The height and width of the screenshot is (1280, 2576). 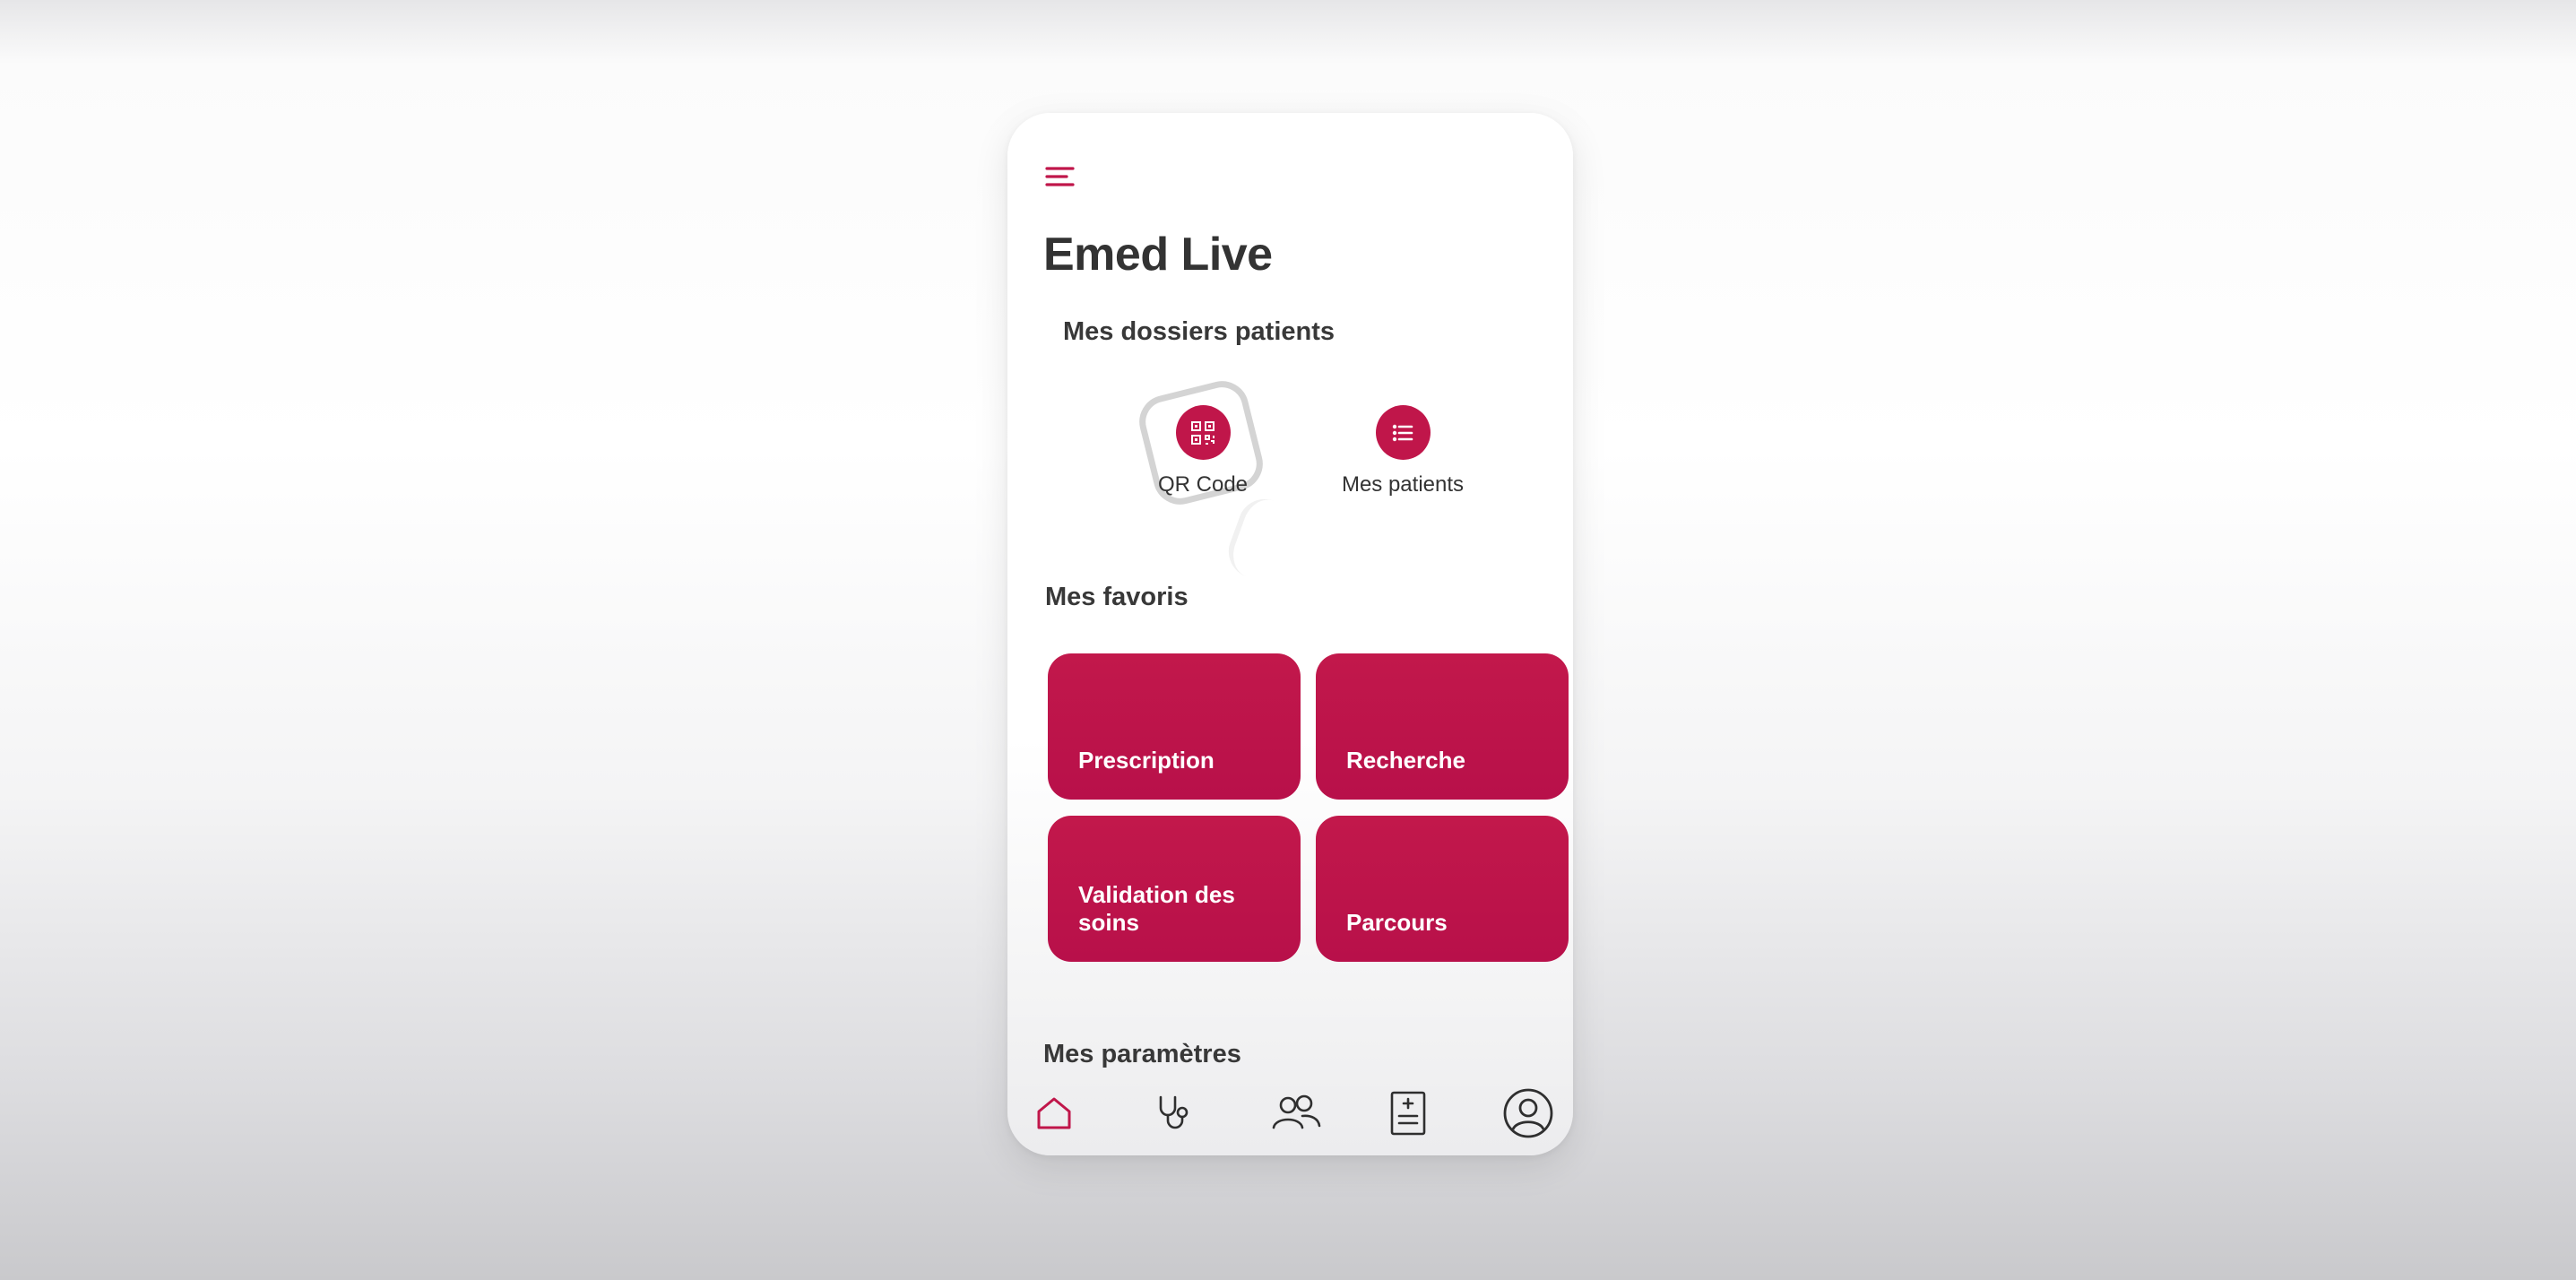 I want to click on user-profile-icon, so click(x=1528, y=1113).